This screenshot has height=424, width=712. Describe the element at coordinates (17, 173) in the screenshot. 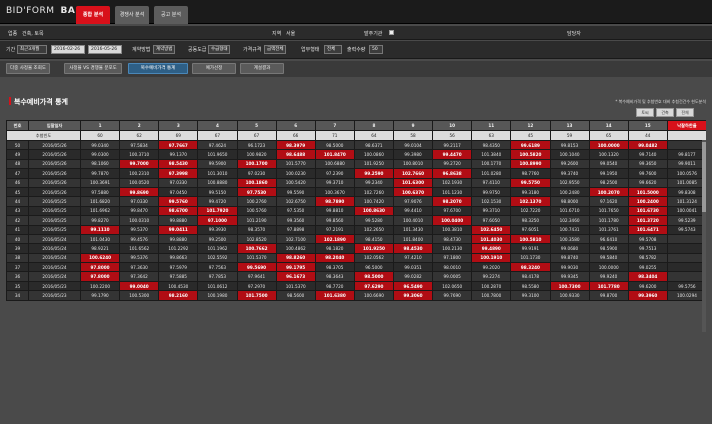

I see `table-cell: 47` at that location.